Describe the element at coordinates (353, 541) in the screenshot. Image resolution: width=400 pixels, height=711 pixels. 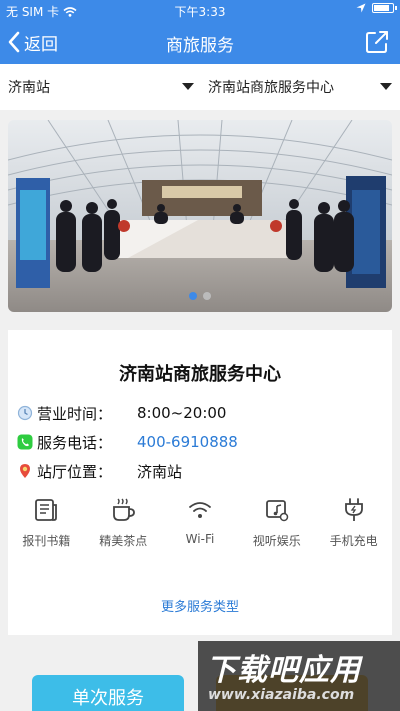
I see `service-label: 手机充电` at that location.